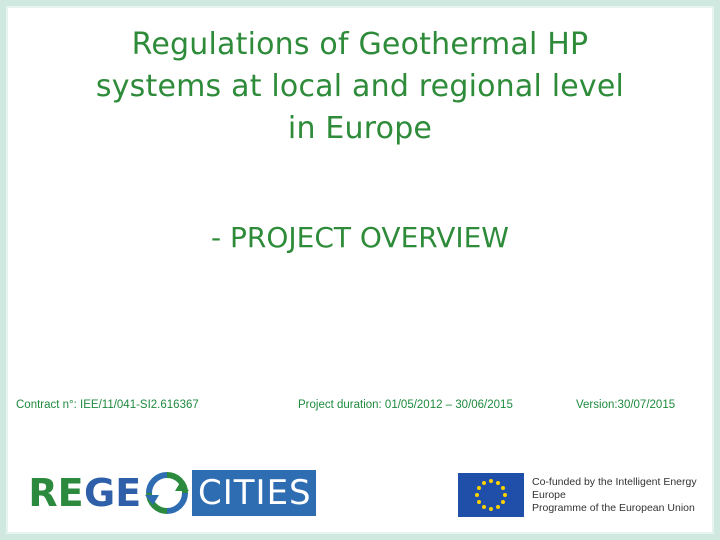 The image size is (720, 540). I want to click on slide-subtitle: - PROJECT OVERVIEW, so click(360, 237).